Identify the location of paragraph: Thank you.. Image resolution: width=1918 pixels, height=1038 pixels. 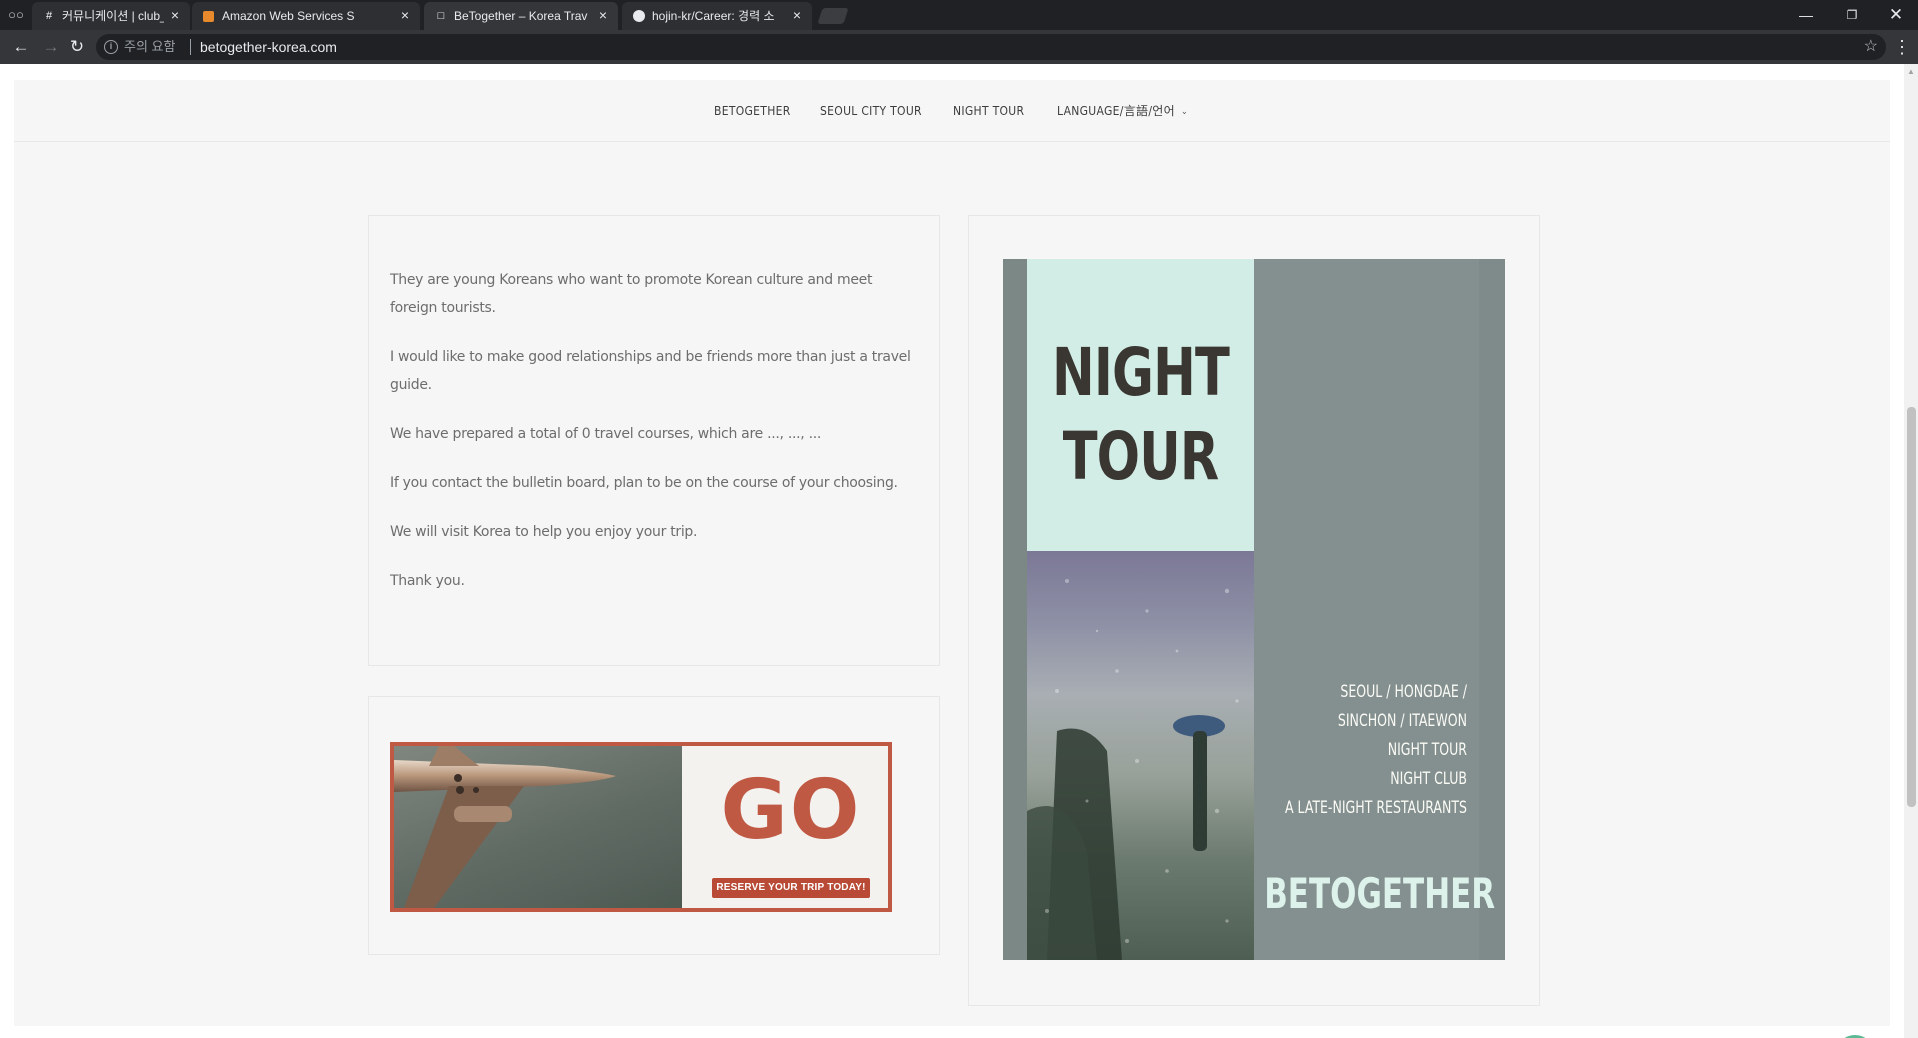
(427, 581).